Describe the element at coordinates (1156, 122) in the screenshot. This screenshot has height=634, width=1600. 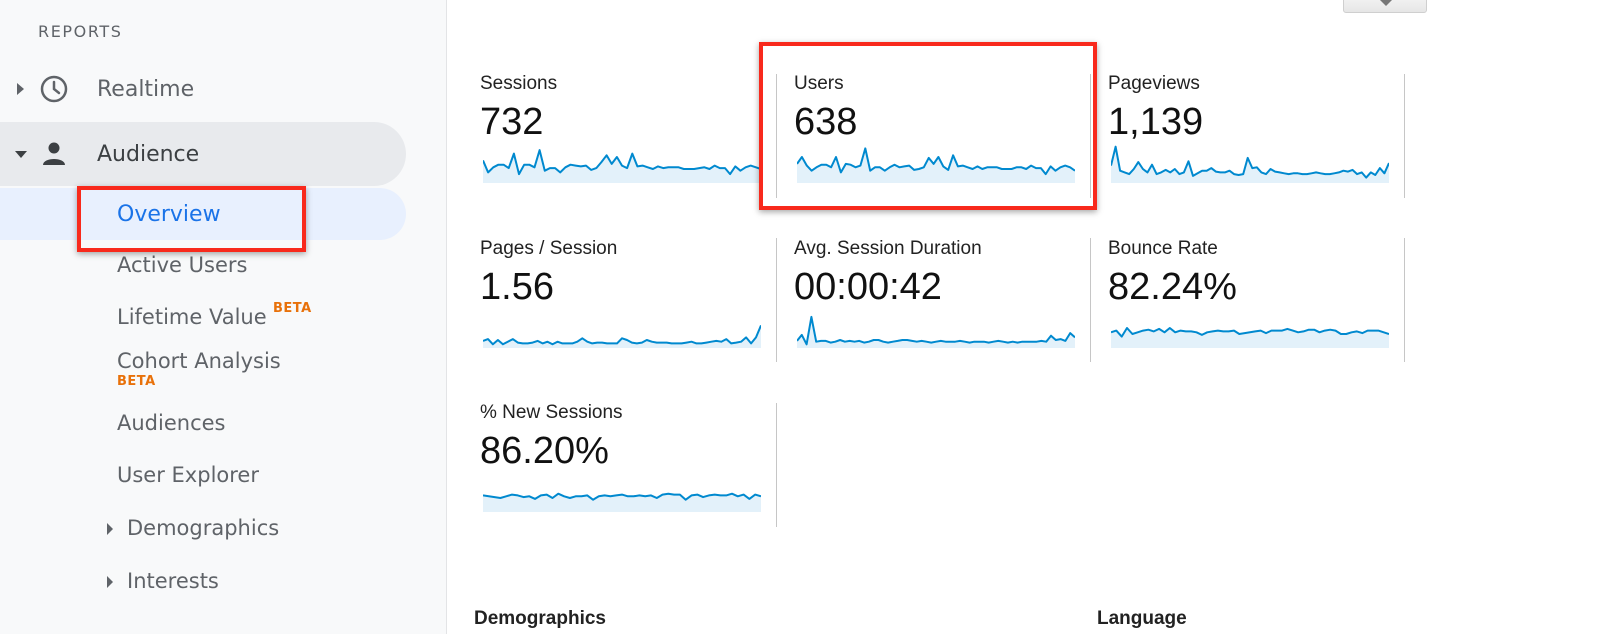
I see `metric-value: 1,139` at that location.